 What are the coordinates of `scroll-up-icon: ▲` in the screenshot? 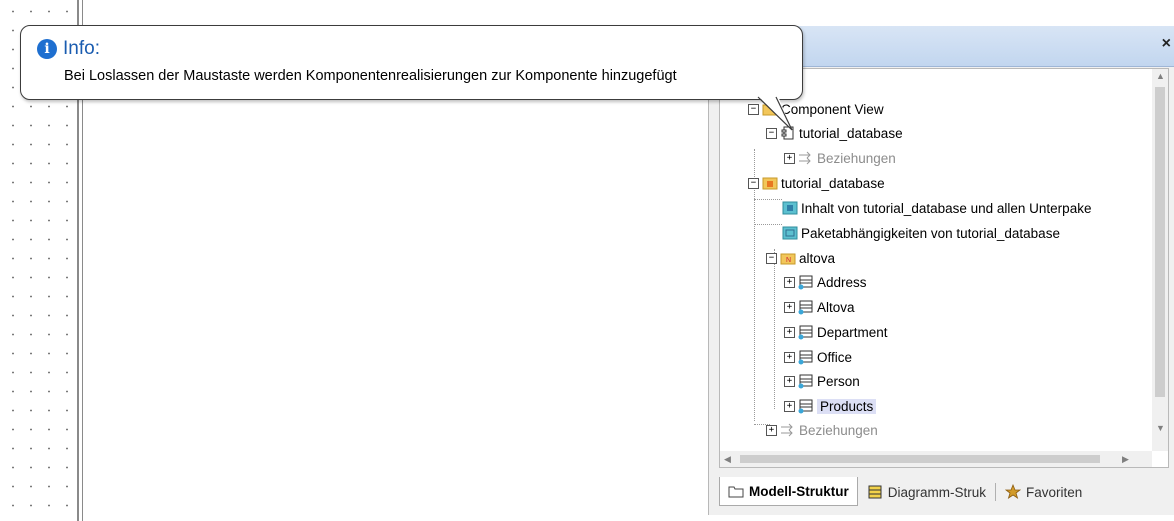 It's located at (1160, 76).